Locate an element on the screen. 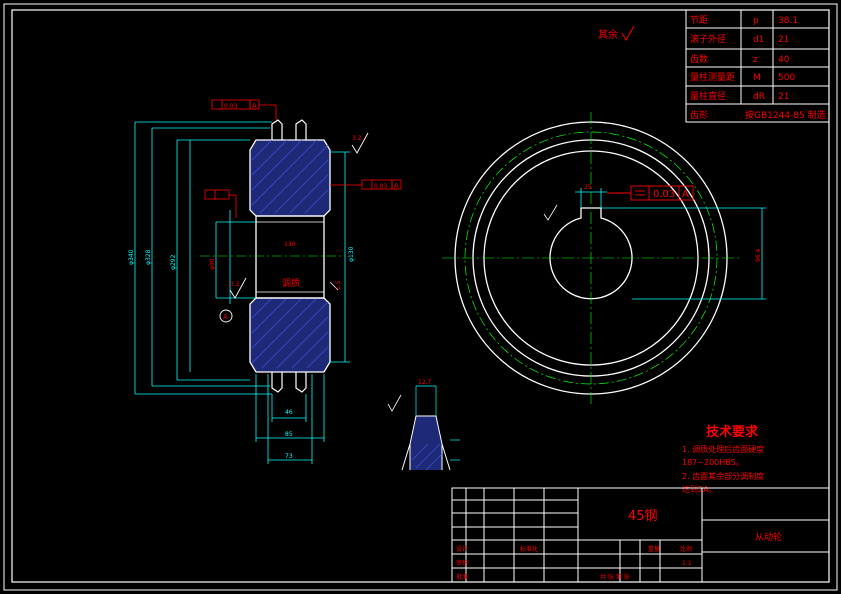  right-tolerance-datum: A is located at coordinates (396, 186).